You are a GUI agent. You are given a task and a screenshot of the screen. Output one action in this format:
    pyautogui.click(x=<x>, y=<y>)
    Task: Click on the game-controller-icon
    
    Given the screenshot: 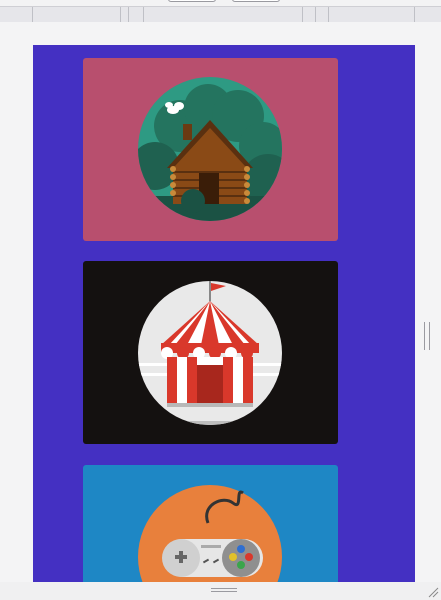 What is the action you would take?
    pyautogui.click(x=210, y=533)
    